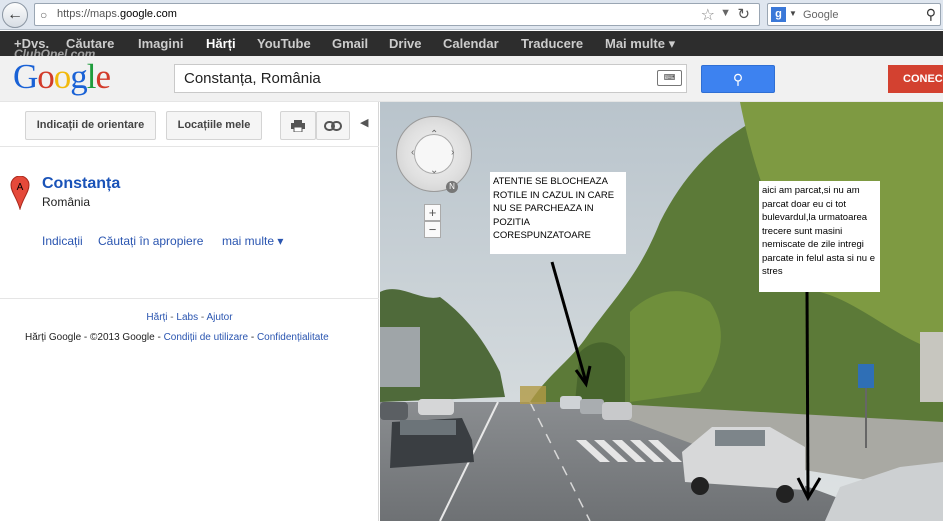  I want to click on connect-button: CONECT, so click(915, 79).